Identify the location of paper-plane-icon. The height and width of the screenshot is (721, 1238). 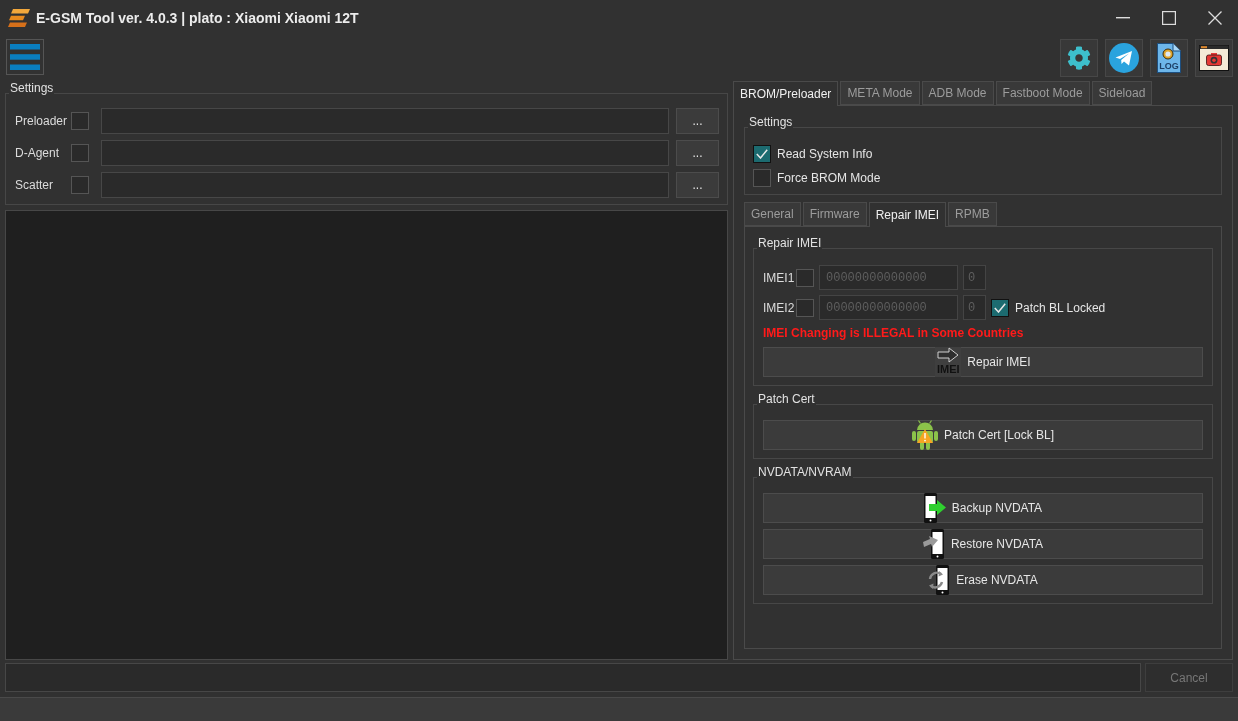
(1124, 58).